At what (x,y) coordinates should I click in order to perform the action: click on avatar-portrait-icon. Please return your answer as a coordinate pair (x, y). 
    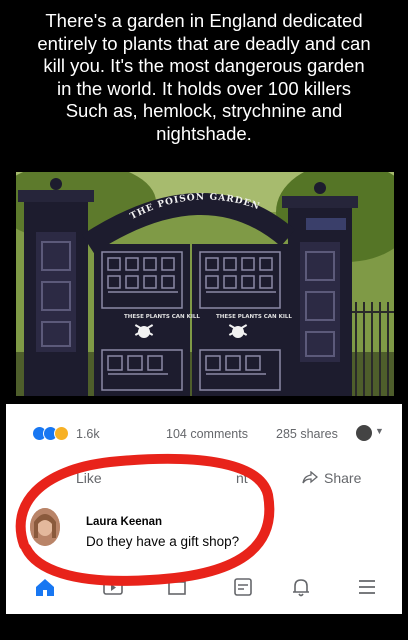
    Looking at the image, I should click on (45, 527).